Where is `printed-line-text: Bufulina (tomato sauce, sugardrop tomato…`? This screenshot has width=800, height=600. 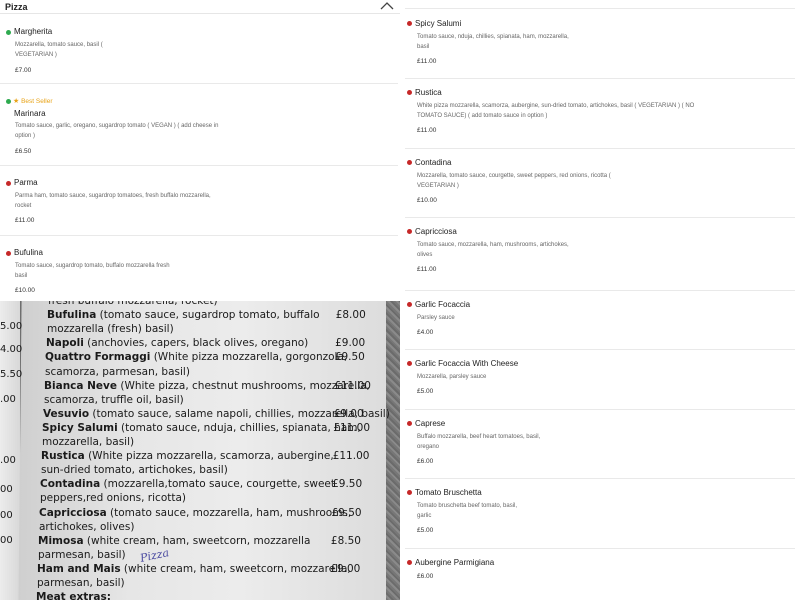
printed-line-text: Bufulina (tomato sauce, sugardrop tomato… is located at coordinates (183, 315).